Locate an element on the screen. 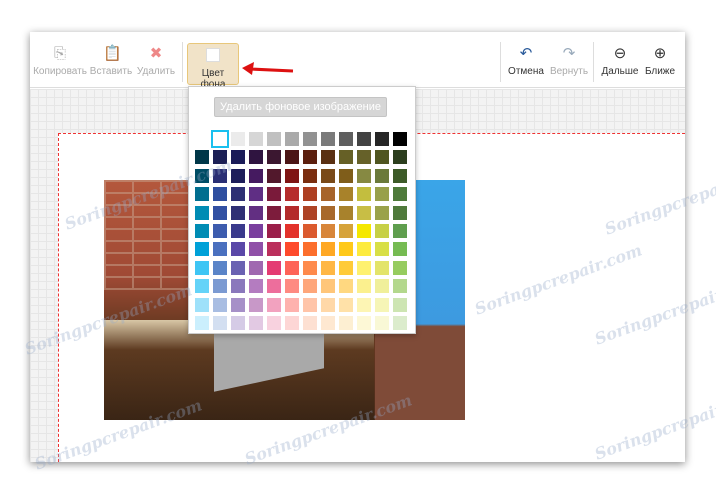 Image resolution: width=716 pixels, height=495 pixels. undo-button: ↶ Отмена is located at coordinates (526, 62).